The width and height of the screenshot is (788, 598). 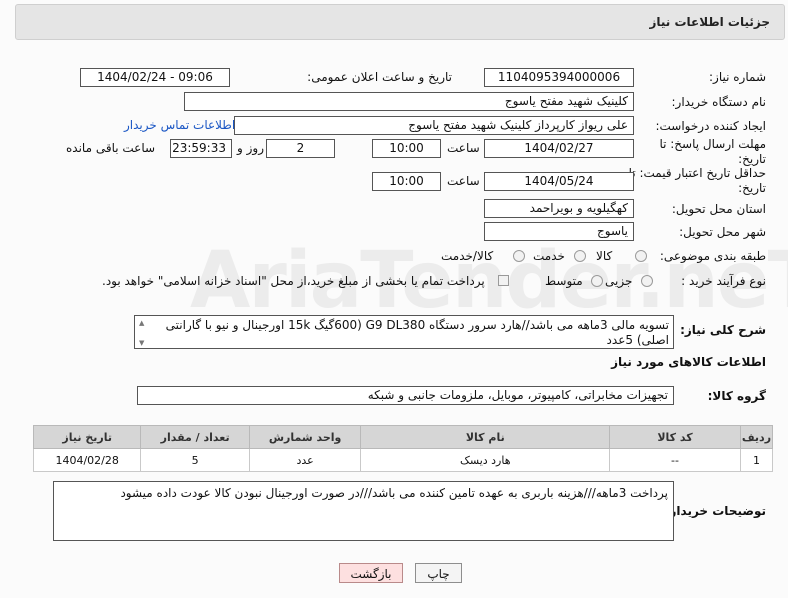 I want to click on price-deadline-label: حداقل تاریخ اعتبار قیمت: تا تاریخ:, so click(x=697, y=180).